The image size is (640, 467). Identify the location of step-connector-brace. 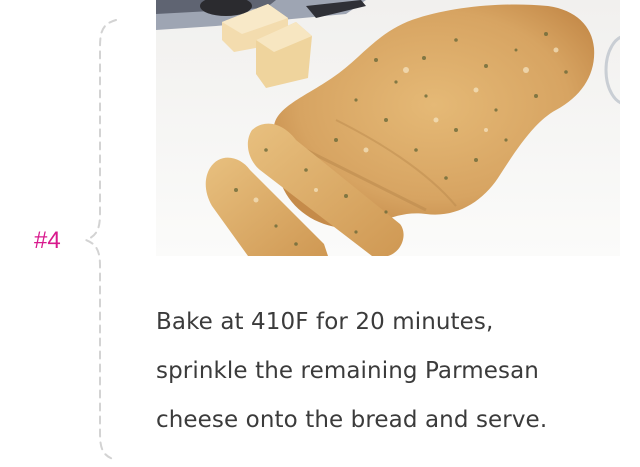
(100, 240).